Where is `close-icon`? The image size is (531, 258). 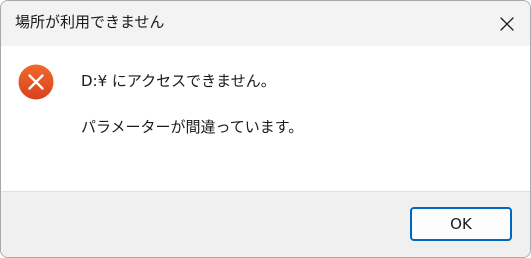 close-icon is located at coordinates (507, 23).